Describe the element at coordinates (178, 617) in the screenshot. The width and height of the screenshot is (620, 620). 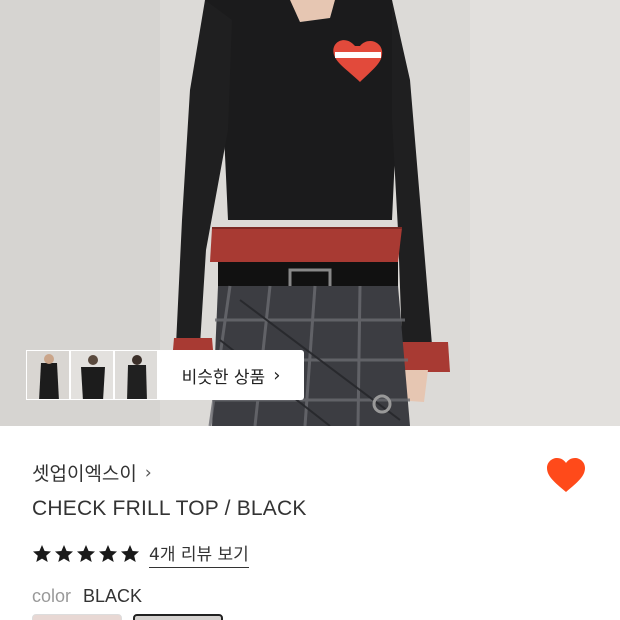
I see `color-swatch-selected` at that location.